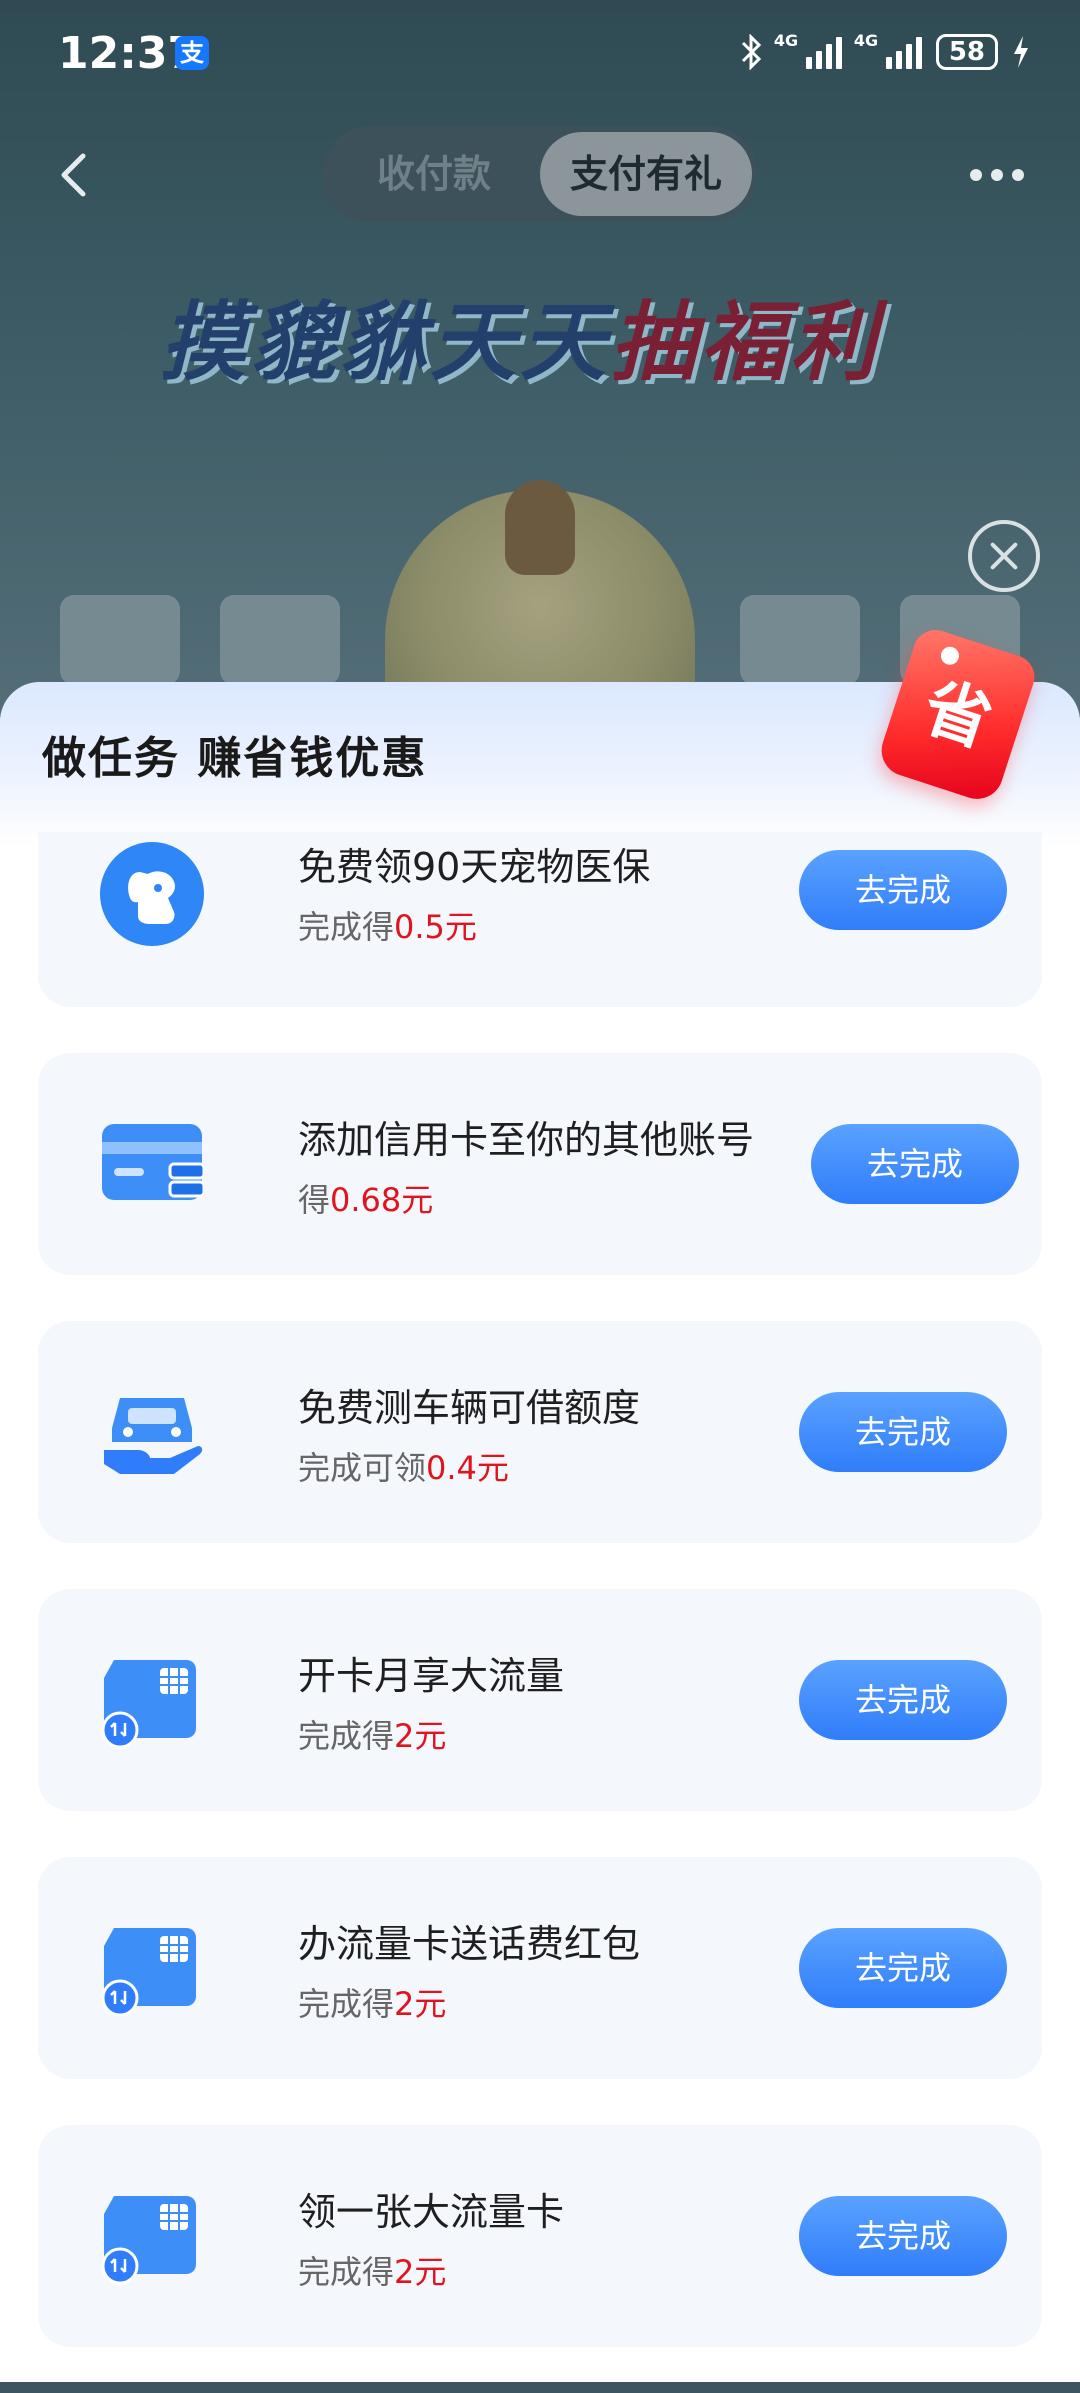 The width and height of the screenshot is (1080, 2393). I want to click on status-icons: 4G 4G 58, so click(885, 52).